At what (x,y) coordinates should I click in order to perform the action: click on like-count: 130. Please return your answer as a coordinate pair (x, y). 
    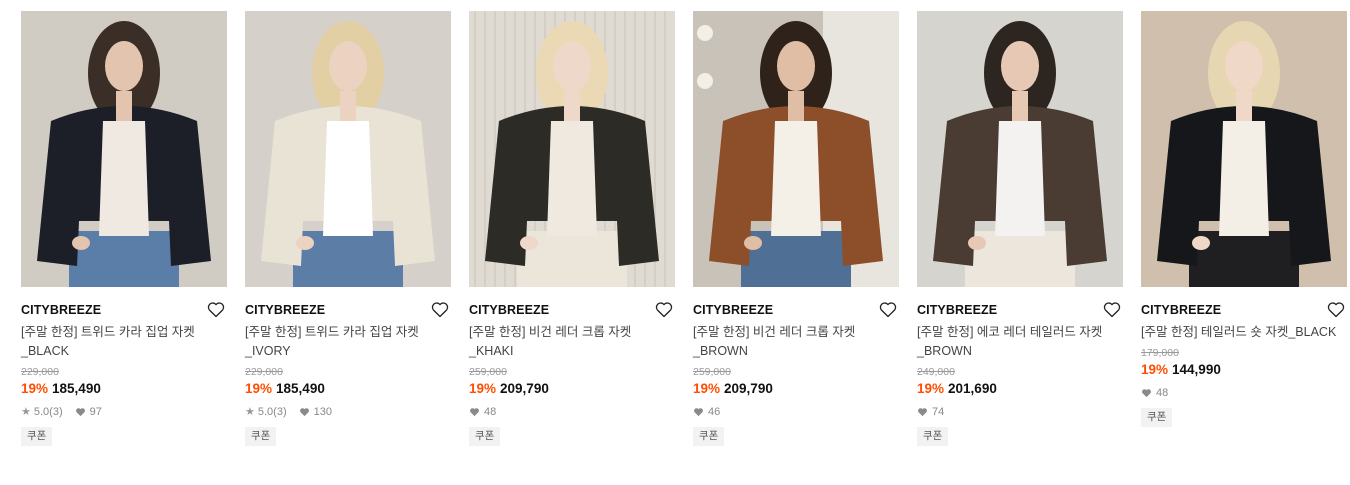
    Looking at the image, I should click on (322, 412).